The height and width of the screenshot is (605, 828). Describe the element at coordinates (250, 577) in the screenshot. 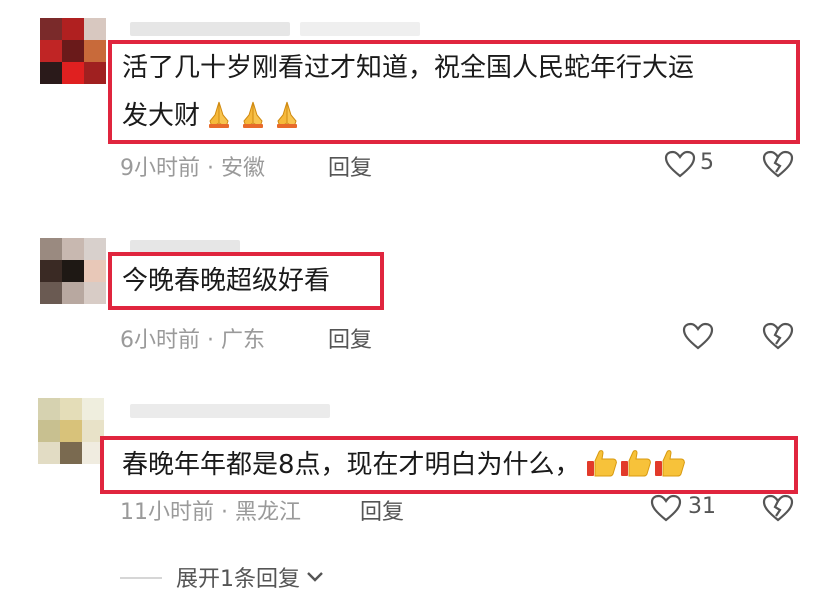

I see `expand-replies-label: 展开1条回复` at that location.